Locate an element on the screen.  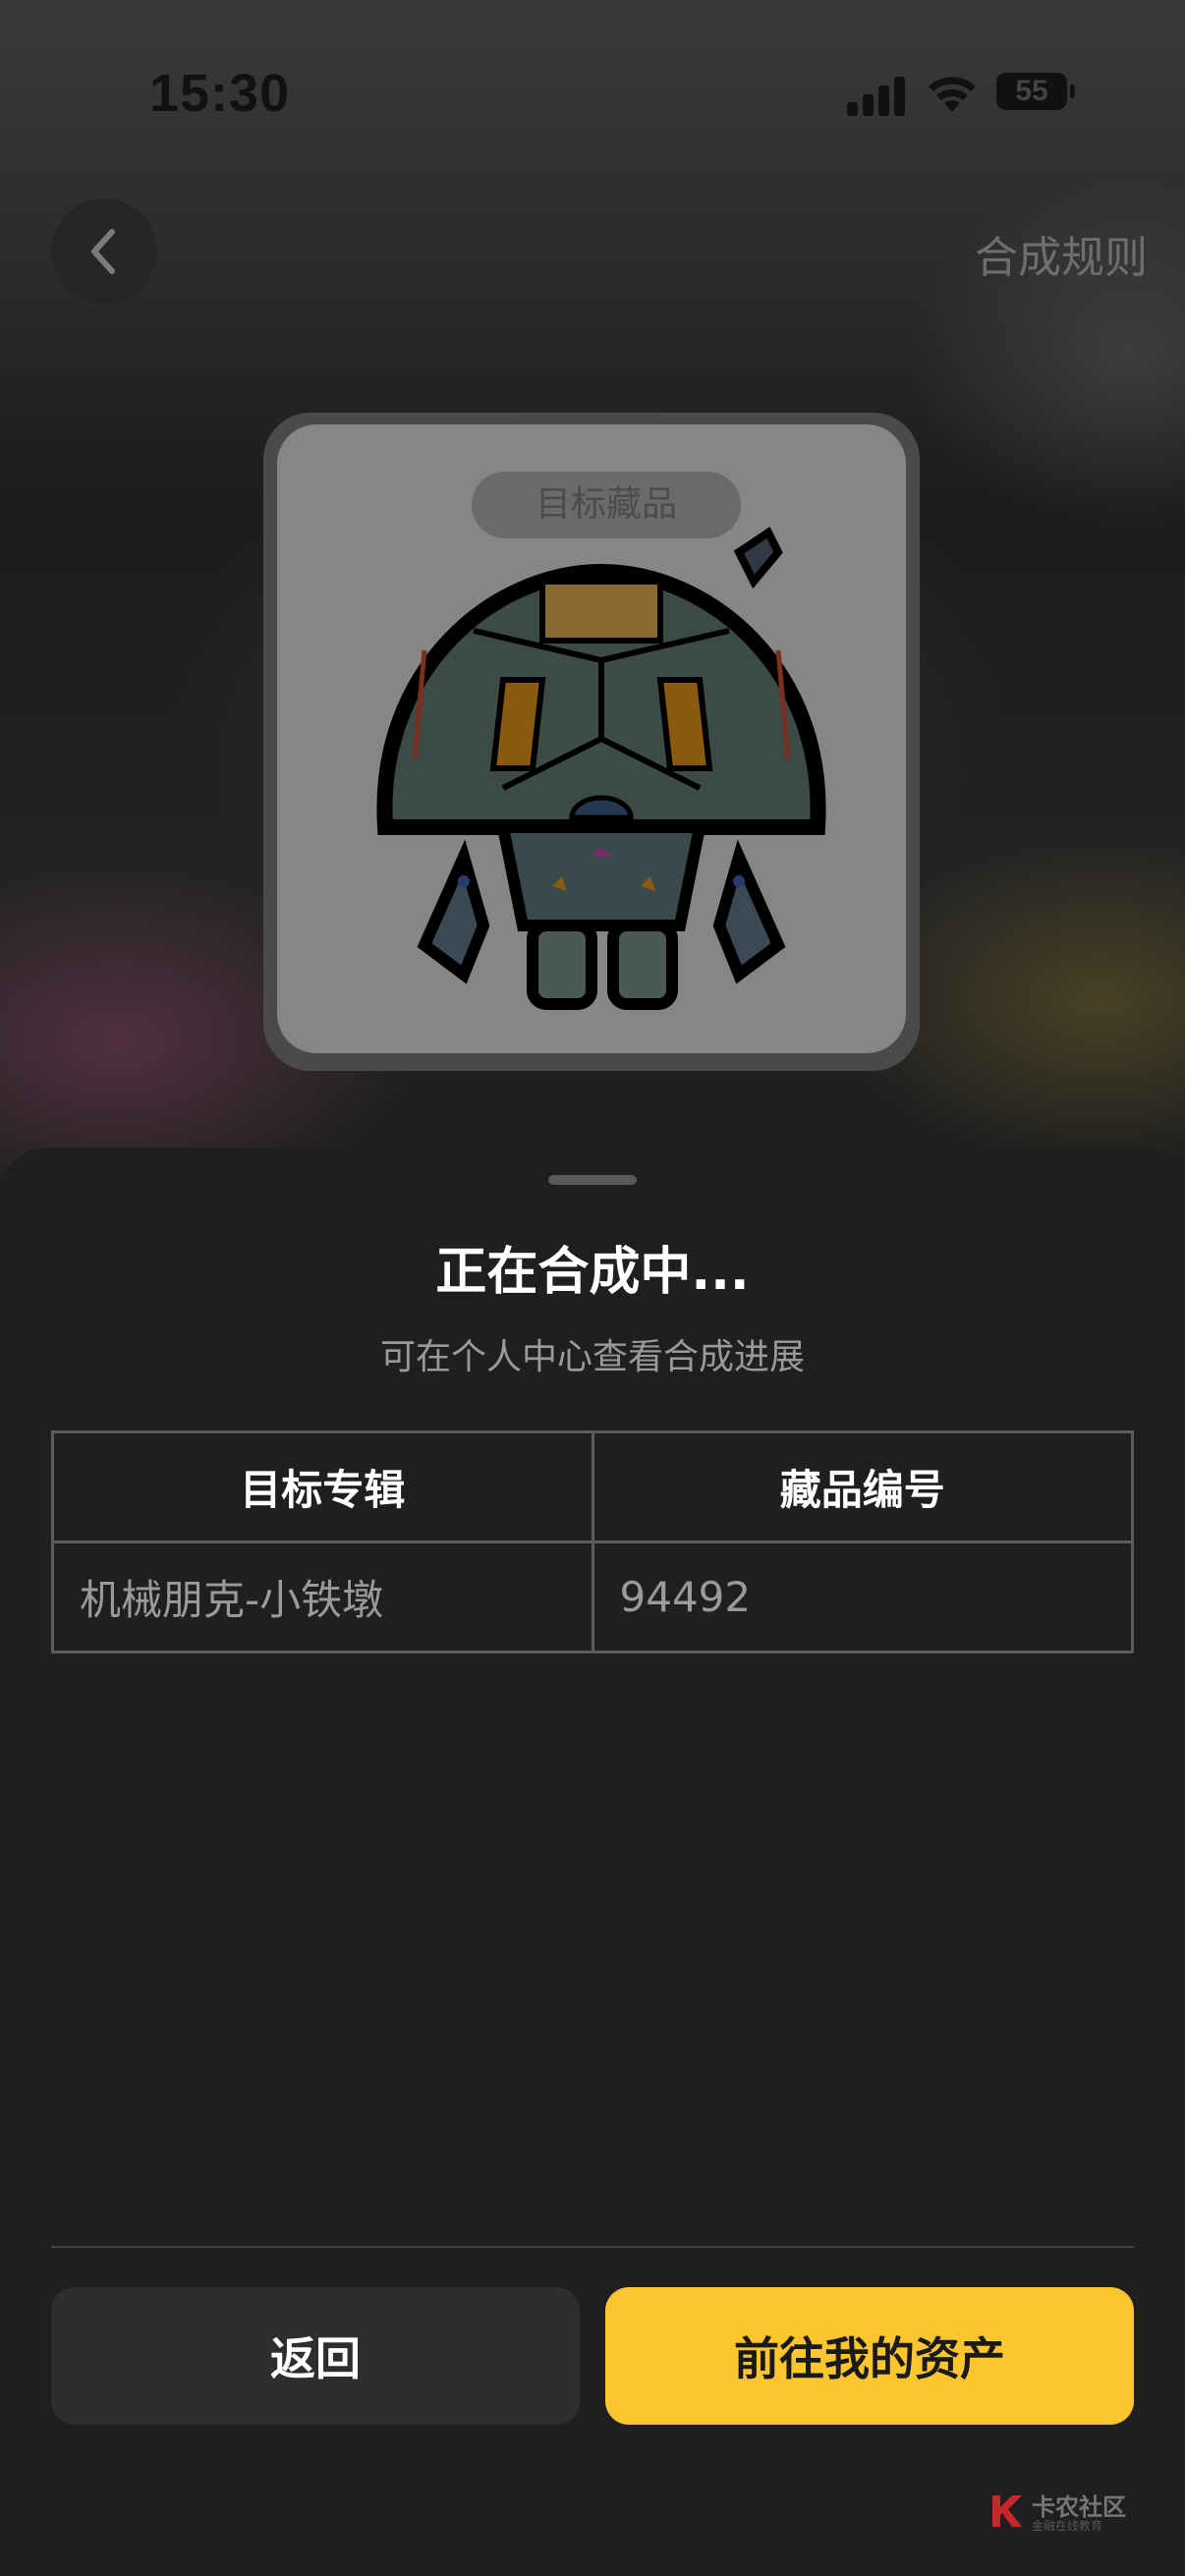
status-icons: 55 is located at coordinates (965, 95).